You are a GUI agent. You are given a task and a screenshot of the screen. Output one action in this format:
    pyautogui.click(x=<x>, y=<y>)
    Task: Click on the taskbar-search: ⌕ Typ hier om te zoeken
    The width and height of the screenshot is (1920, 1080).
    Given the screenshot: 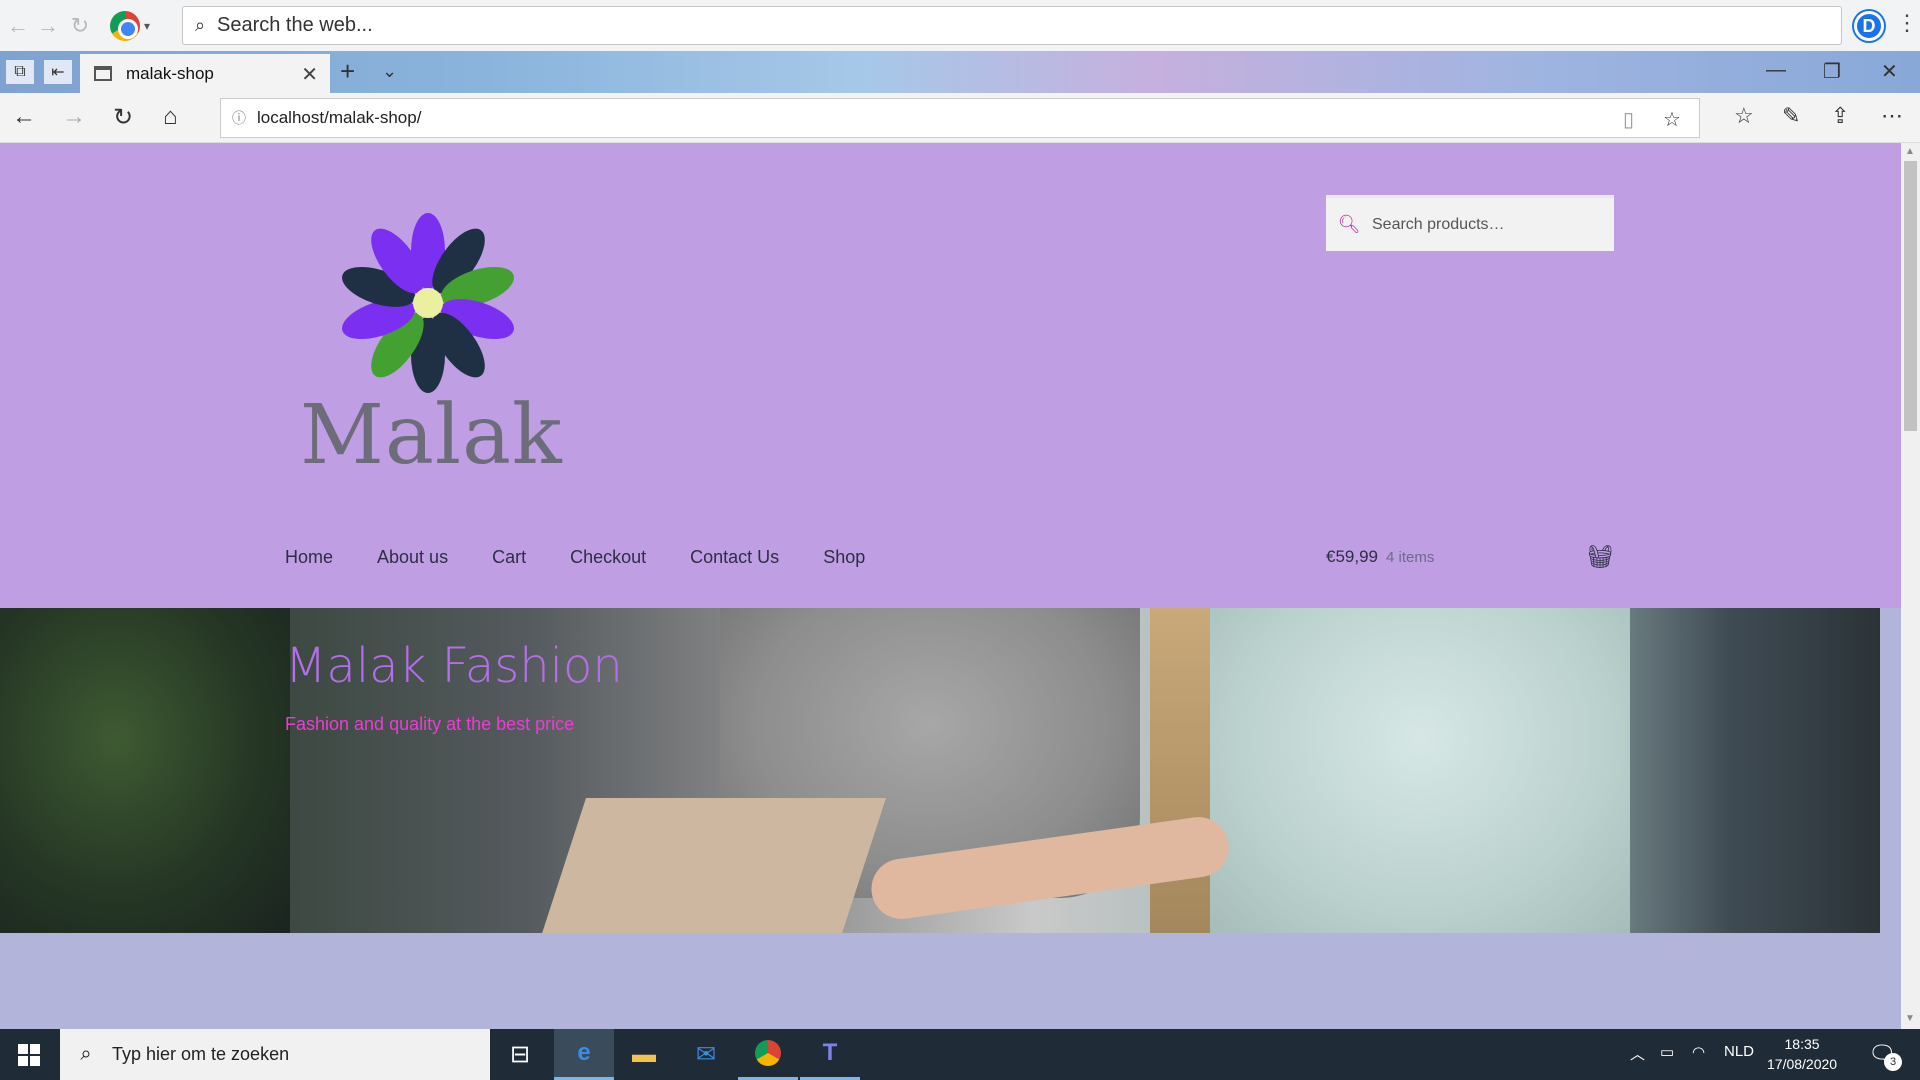 What is the action you would take?
    pyautogui.click(x=275, y=1054)
    